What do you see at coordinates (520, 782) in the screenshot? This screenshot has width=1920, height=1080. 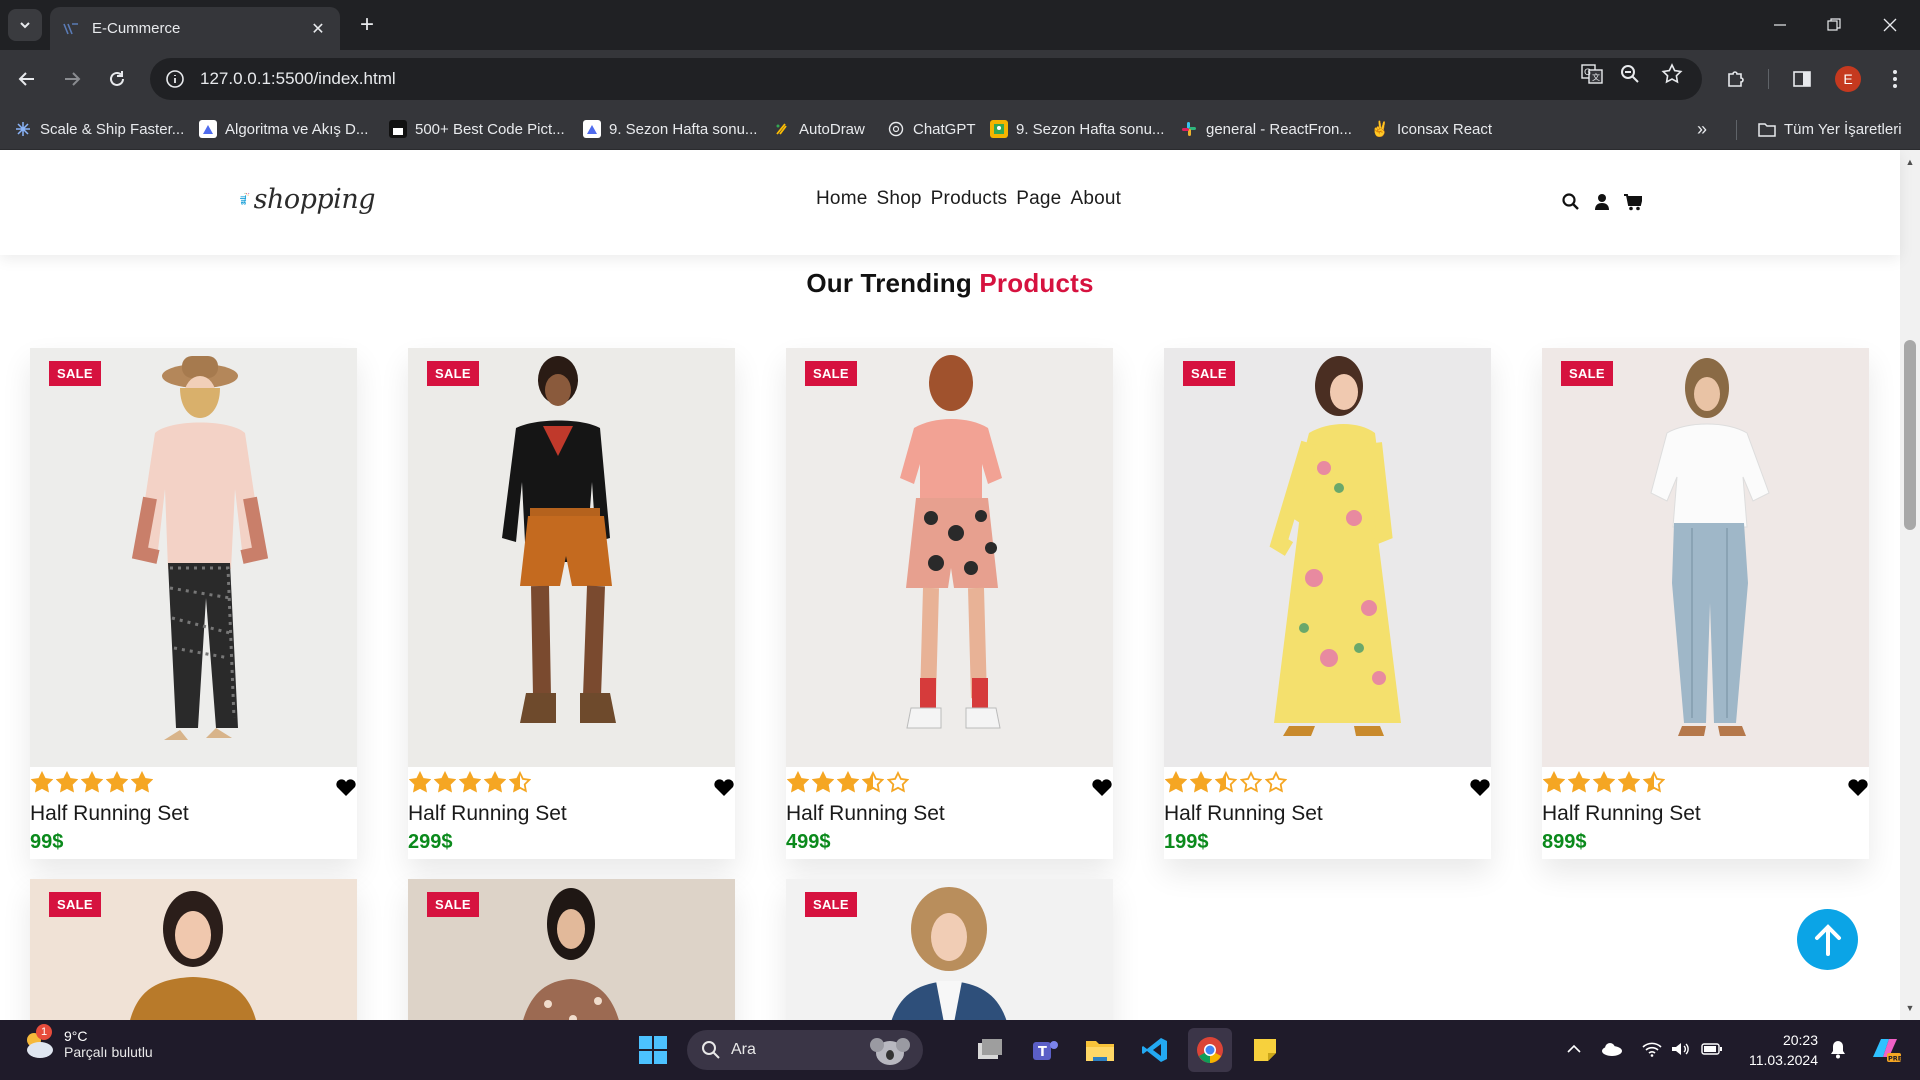 I see `star-half-icon` at bounding box center [520, 782].